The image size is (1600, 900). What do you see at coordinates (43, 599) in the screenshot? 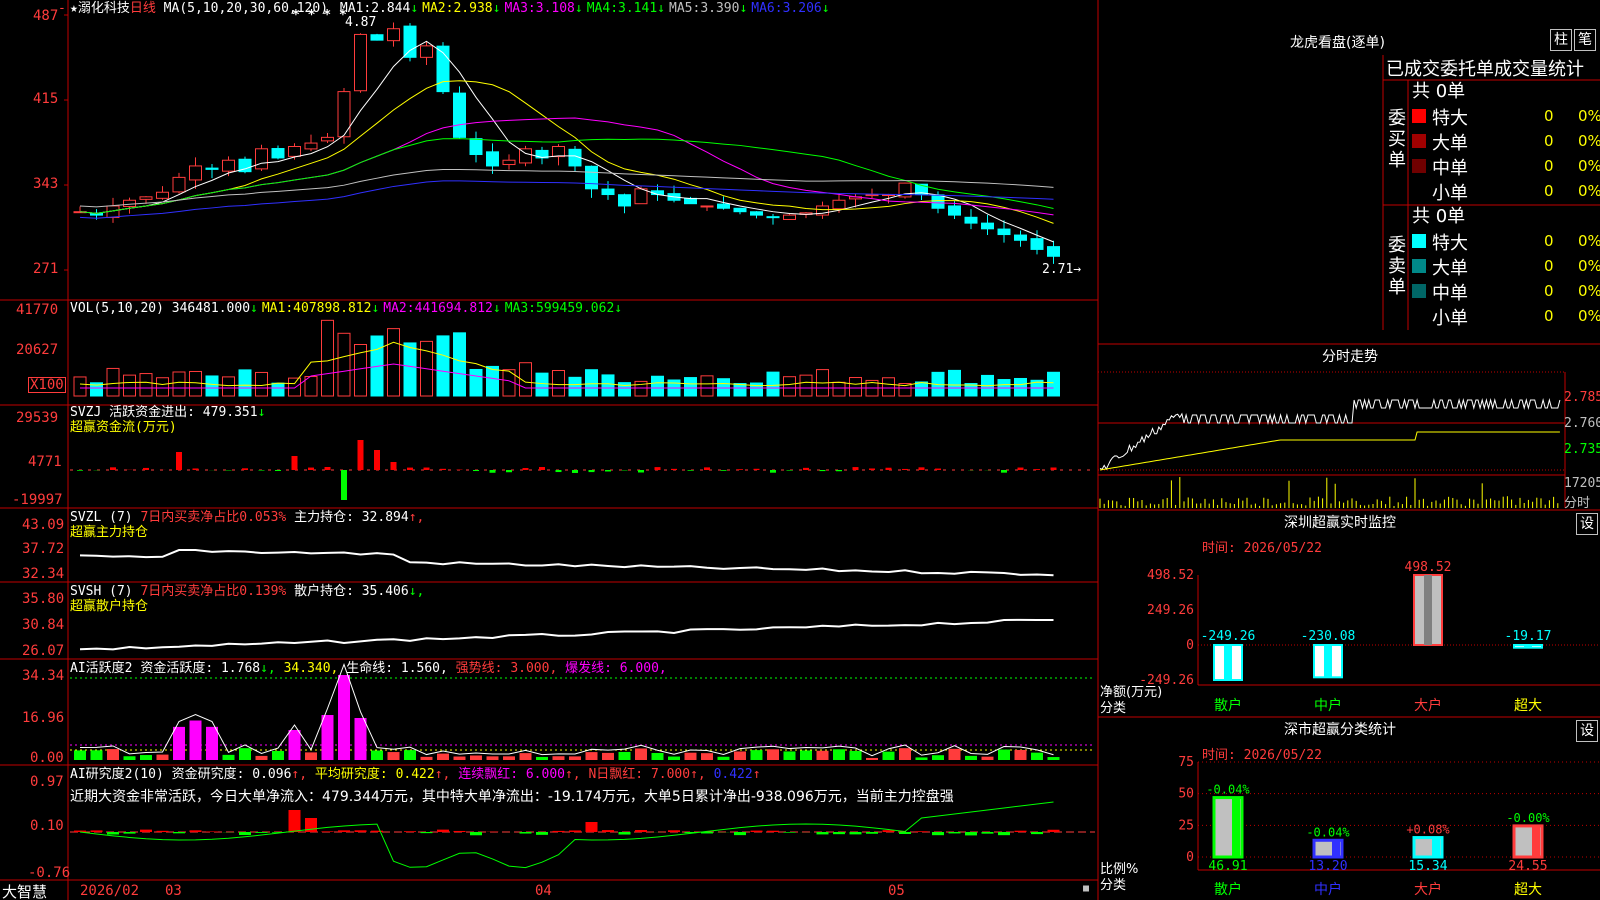
I see `svsh-axis-tick: 35.80` at bounding box center [43, 599].